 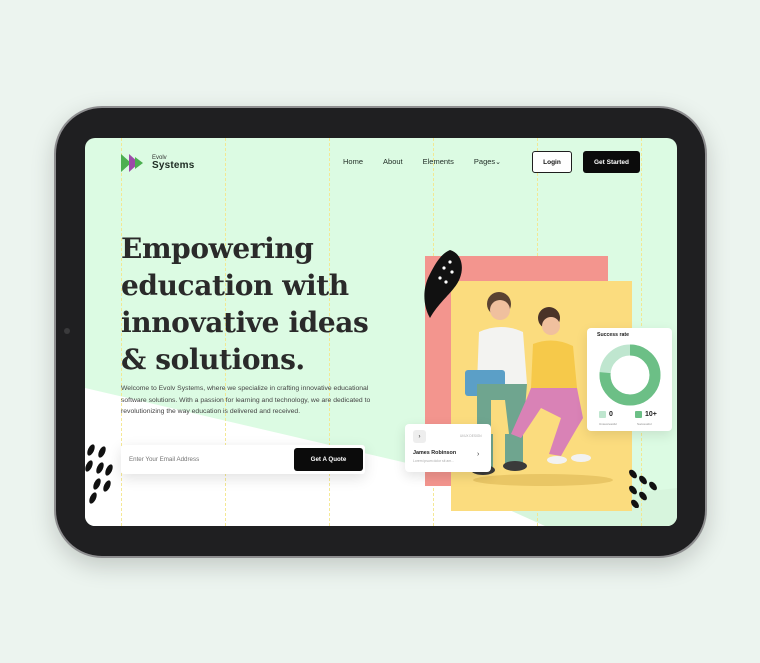 What do you see at coordinates (443, 284) in the screenshot?
I see `leaf-icon` at bounding box center [443, 284].